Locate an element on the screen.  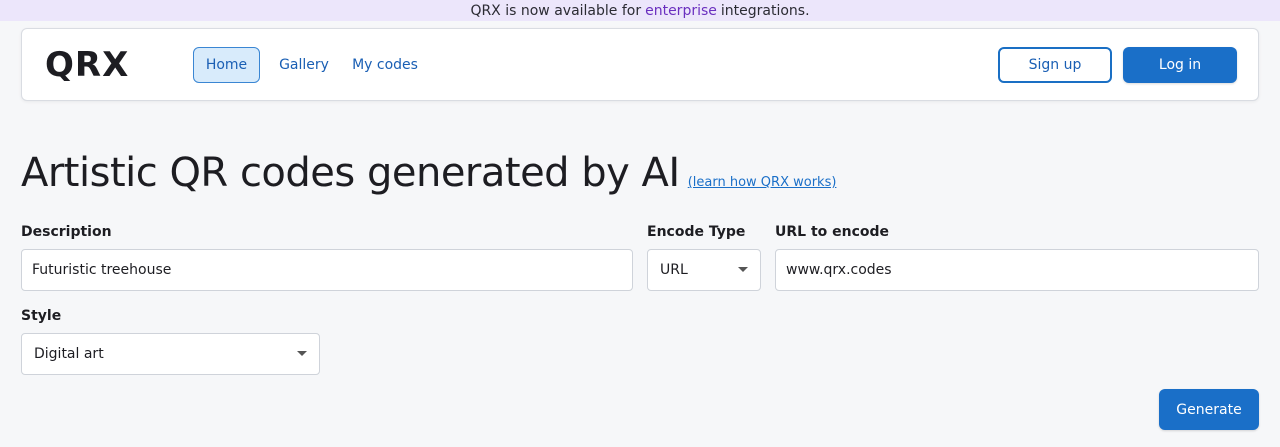
banner-highlight-link: enterprise is located at coordinates (681, 11).